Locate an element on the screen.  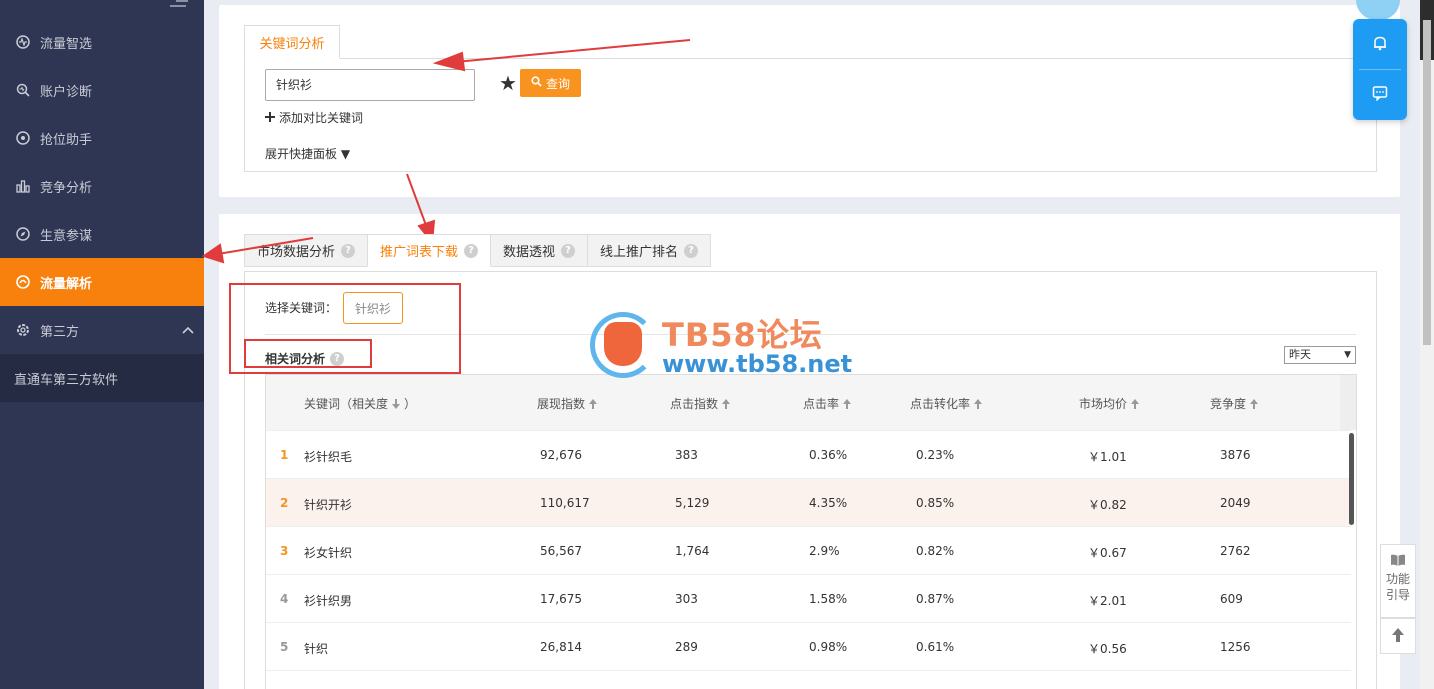
row-competition: 2049 is located at coordinates (1235, 503).